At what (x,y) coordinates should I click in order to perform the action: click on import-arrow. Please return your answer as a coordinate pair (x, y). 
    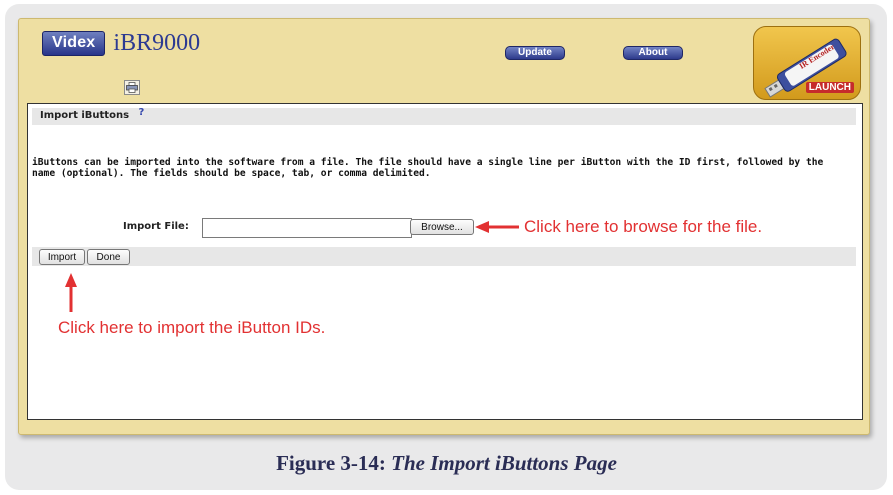
    Looking at the image, I should click on (71, 292).